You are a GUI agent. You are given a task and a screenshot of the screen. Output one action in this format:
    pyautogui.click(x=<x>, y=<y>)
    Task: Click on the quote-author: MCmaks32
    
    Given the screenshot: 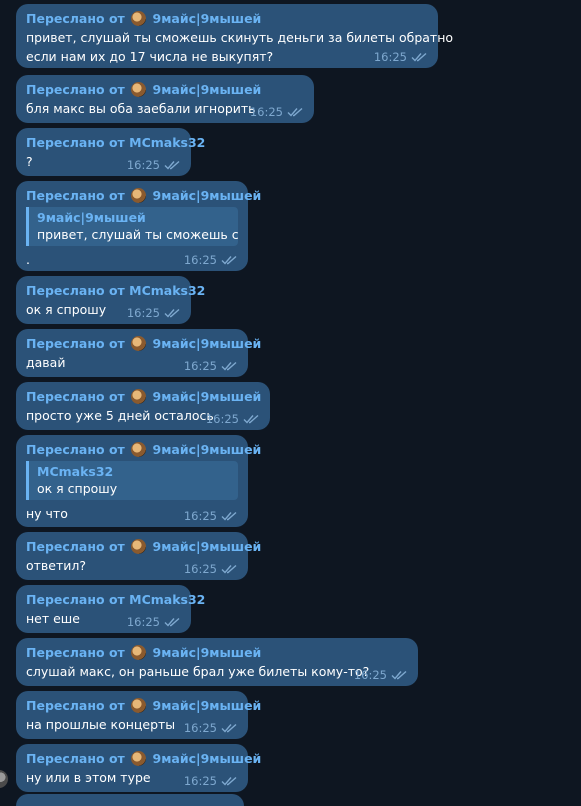 What is the action you would take?
    pyautogui.click(x=75, y=471)
    